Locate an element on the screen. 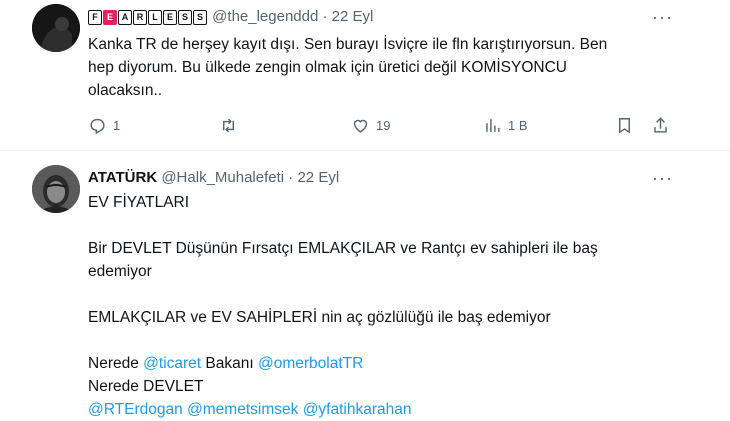 The height and width of the screenshot is (421, 730). text-line: Nerede DEVLET is located at coordinates (146, 386).